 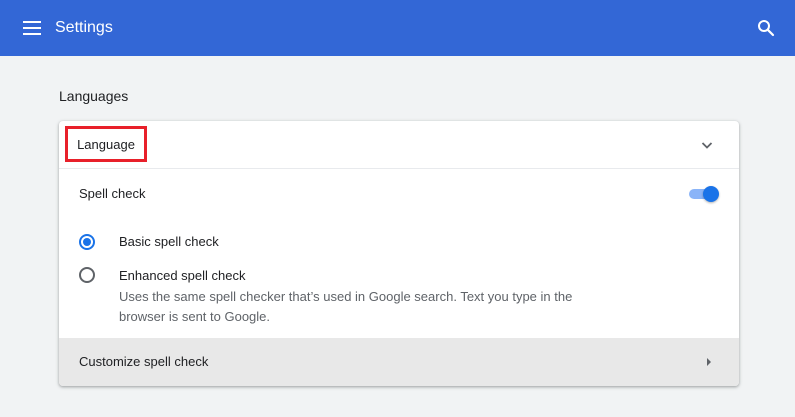 What do you see at coordinates (169, 241) in the screenshot?
I see `basic-spell-check-label: Basic spell check` at bounding box center [169, 241].